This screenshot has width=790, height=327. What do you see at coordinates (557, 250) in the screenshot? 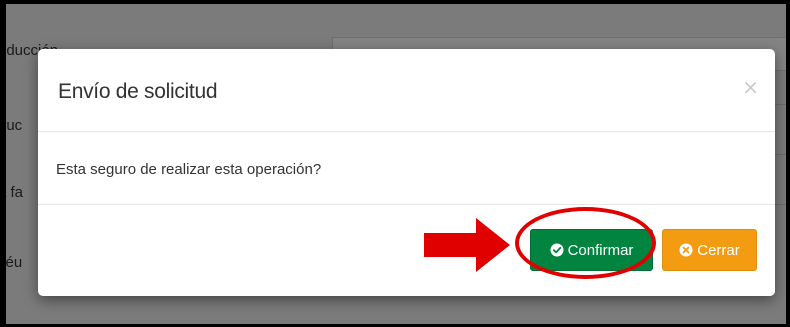
I see `check-circle-icon` at bounding box center [557, 250].